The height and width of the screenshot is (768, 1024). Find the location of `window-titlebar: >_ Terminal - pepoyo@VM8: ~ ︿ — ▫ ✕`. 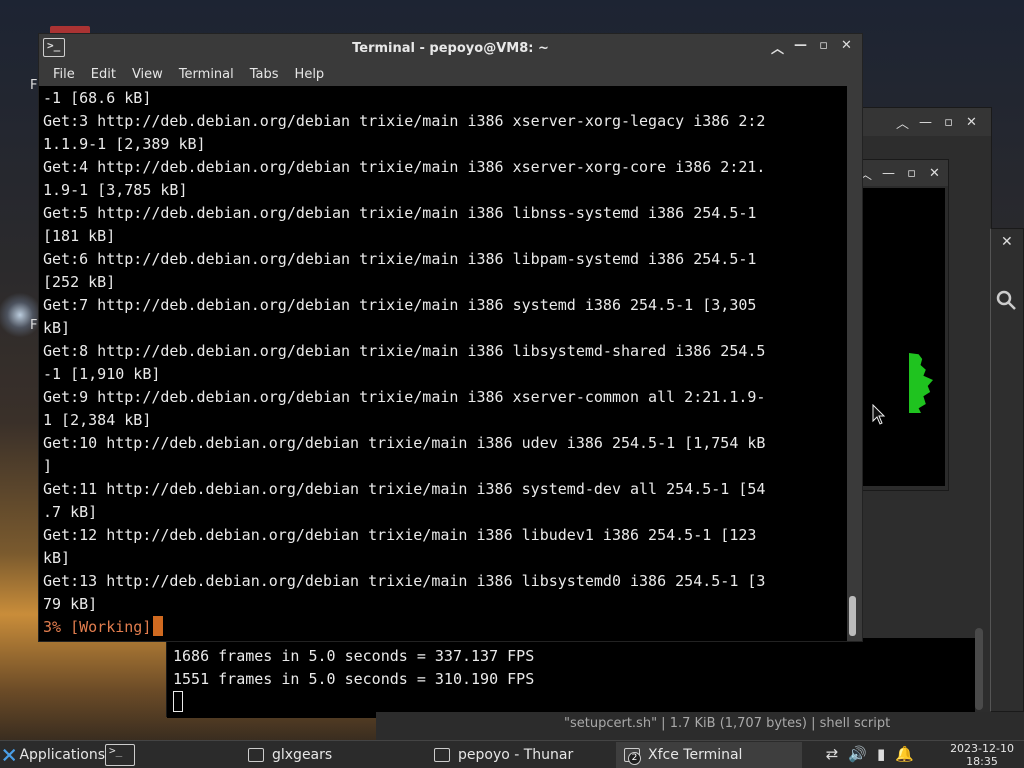

window-titlebar: >_ Terminal - pepoyo@VM8: ~ ︿ — ▫ ✕ is located at coordinates (450, 48).